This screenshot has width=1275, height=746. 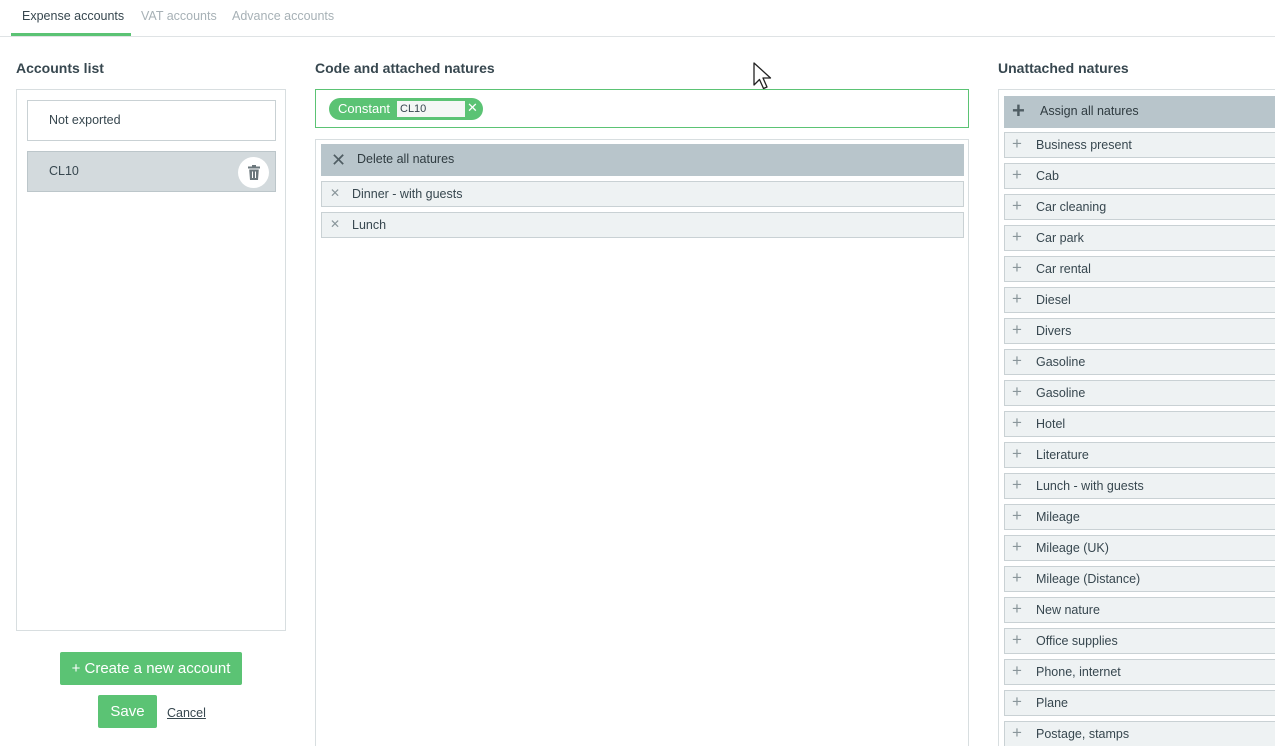 What do you see at coordinates (1058, 517) in the screenshot?
I see `nature-label: Mileage` at bounding box center [1058, 517].